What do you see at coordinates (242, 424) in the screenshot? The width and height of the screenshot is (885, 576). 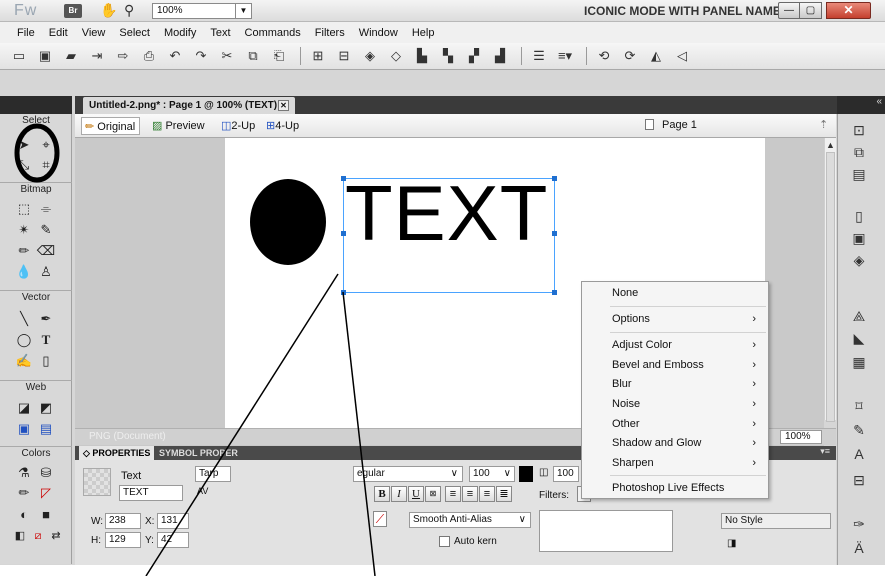 I see `callout-line-left` at bounding box center [242, 424].